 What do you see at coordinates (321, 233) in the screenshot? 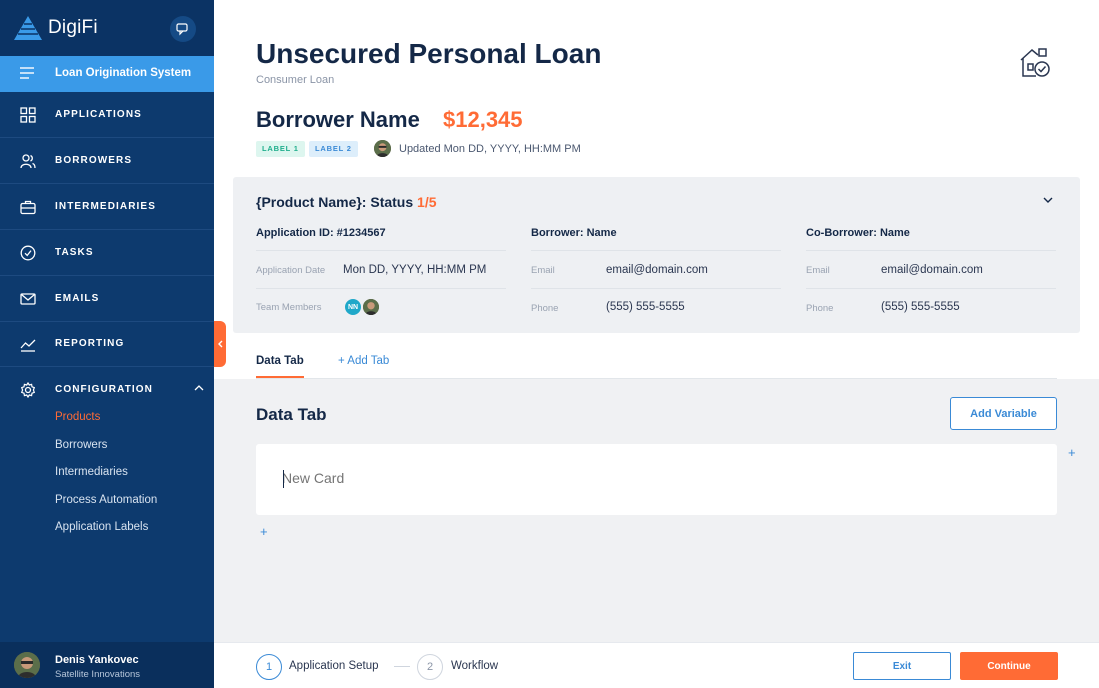
I see `application-id: Application ID: #1234567` at bounding box center [321, 233].